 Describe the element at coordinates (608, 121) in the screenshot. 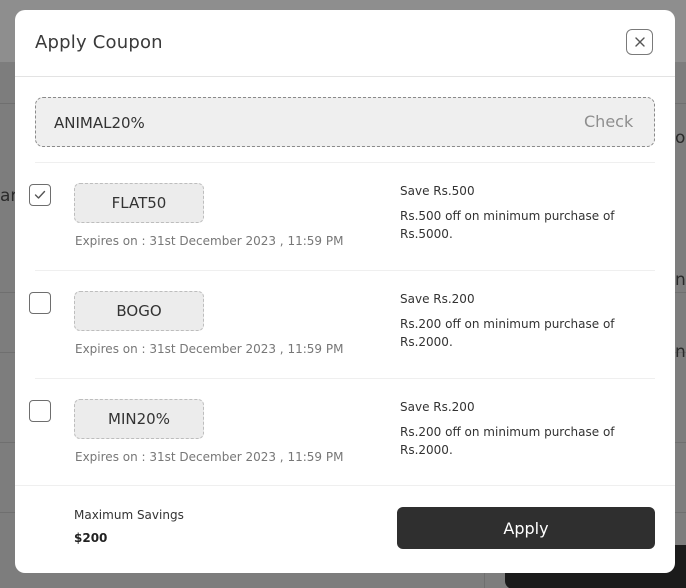

I see `check-button: Check` at that location.